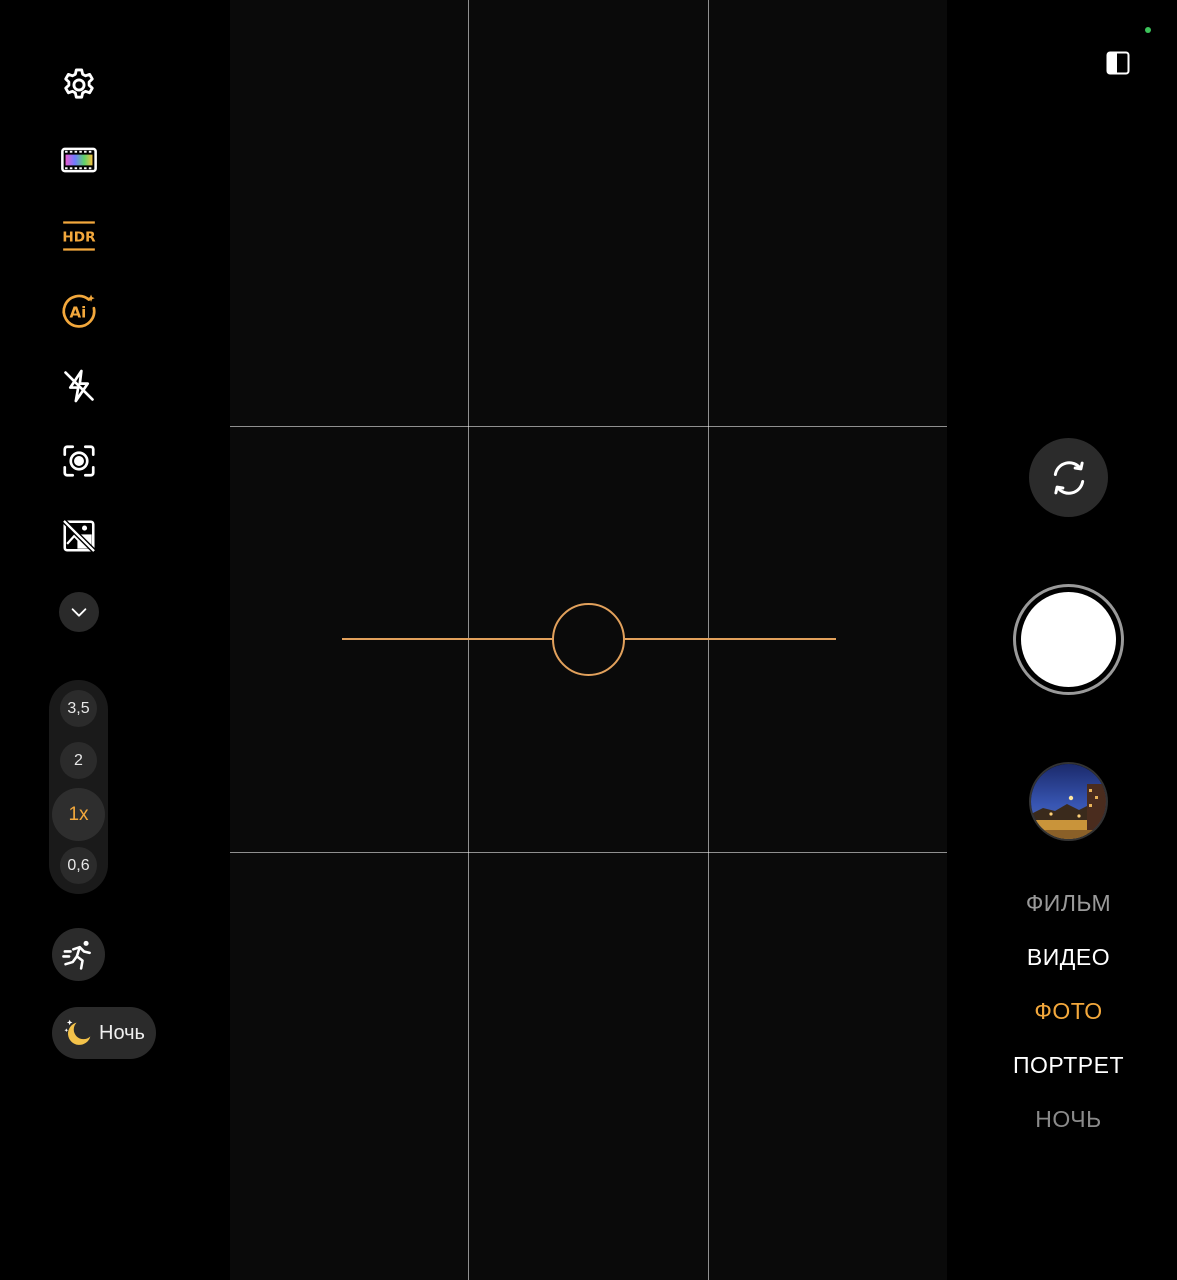  Describe the element at coordinates (79, 612) in the screenshot. I see `chevron-down-icon` at that location.